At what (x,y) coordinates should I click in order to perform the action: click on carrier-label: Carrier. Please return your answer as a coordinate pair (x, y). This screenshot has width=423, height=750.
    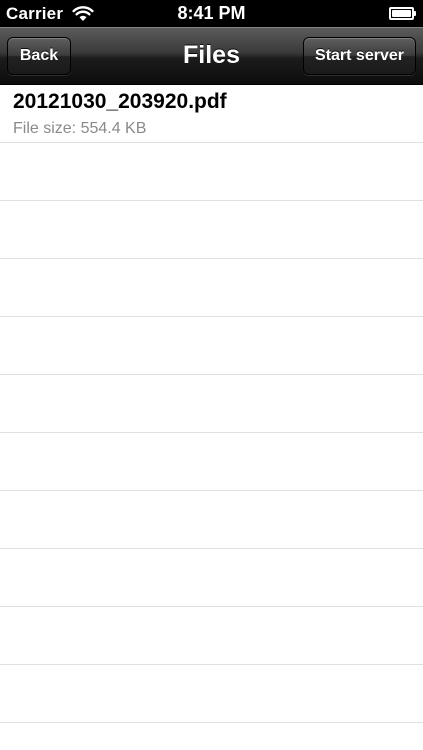
    Looking at the image, I should click on (35, 13).